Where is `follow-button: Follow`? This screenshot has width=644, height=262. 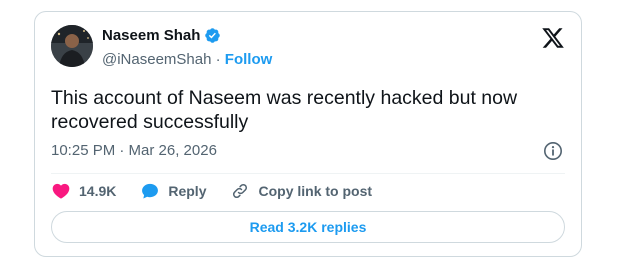 follow-button: Follow is located at coordinates (249, 59).